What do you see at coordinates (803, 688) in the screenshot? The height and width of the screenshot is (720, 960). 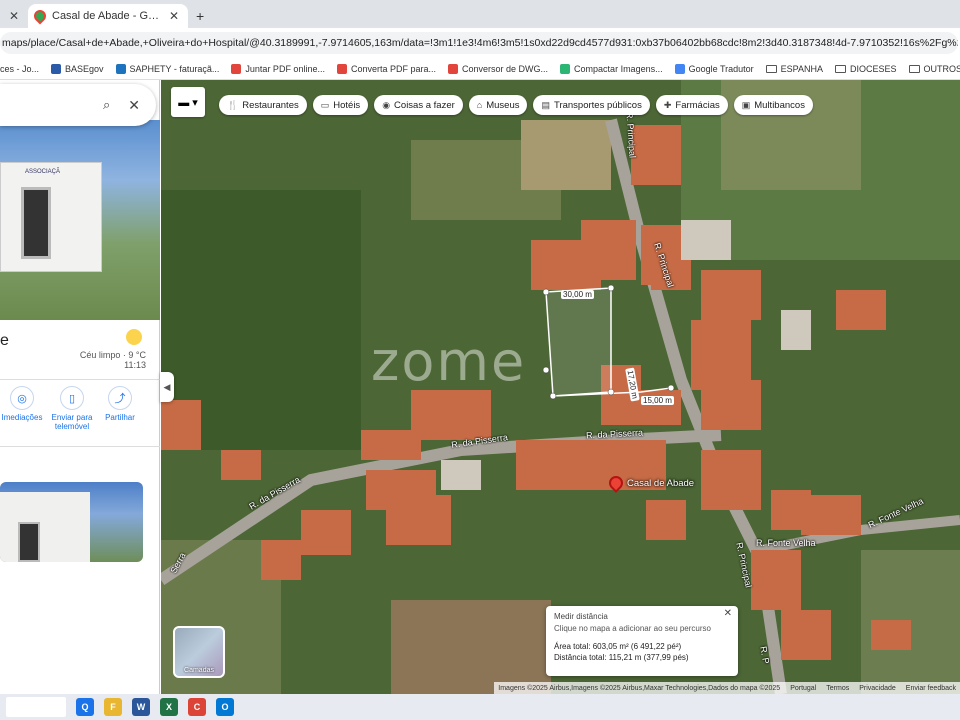 I see `attribution-item: Portugal` at bounding box center [803, 688].